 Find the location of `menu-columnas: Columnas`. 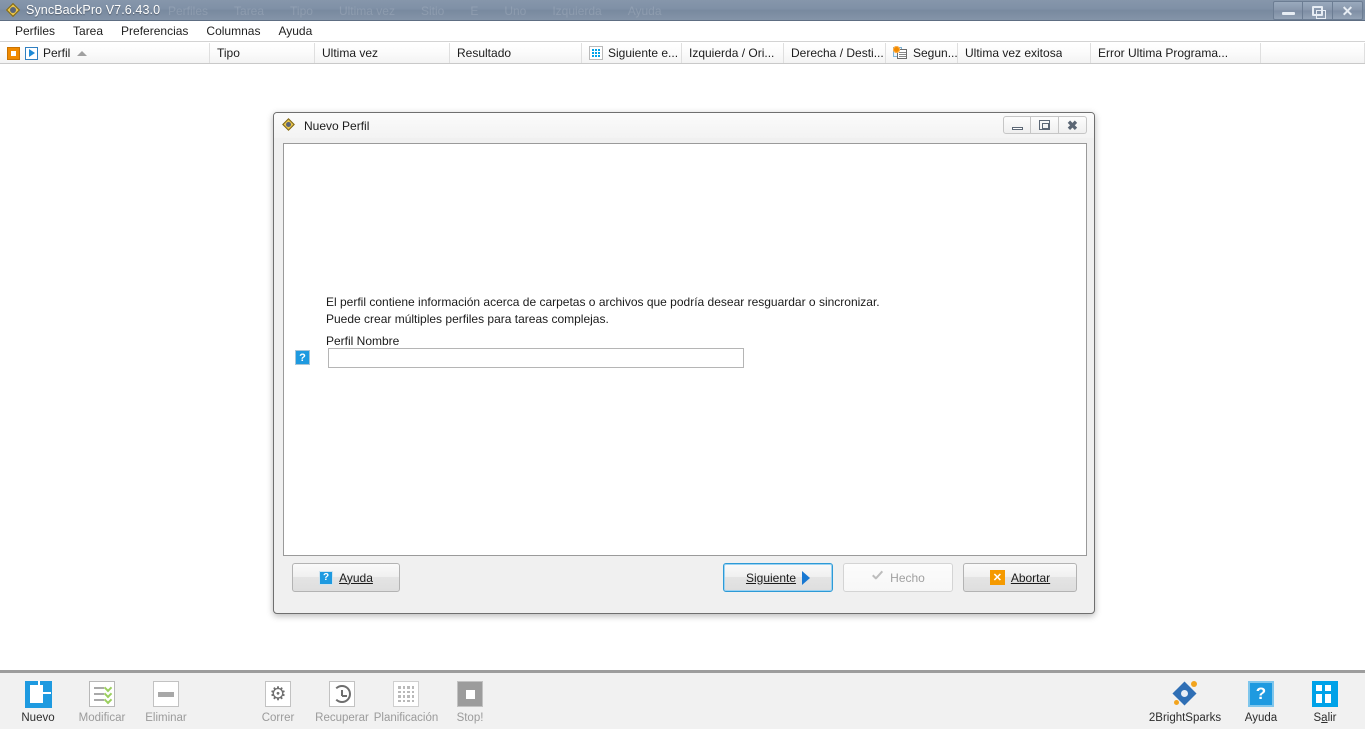

menu-columnas: Columnas is located at coordinates (233, 31).